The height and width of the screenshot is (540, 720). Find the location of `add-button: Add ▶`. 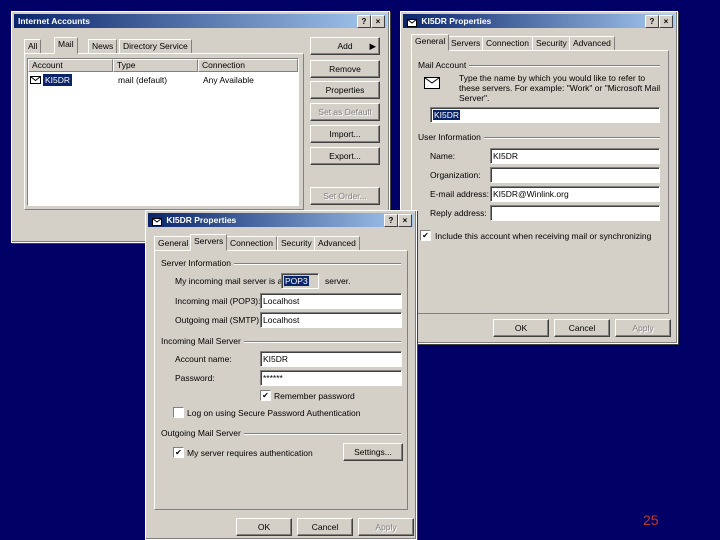

add-button: Add ▶ is located at coordinates (345, 46).